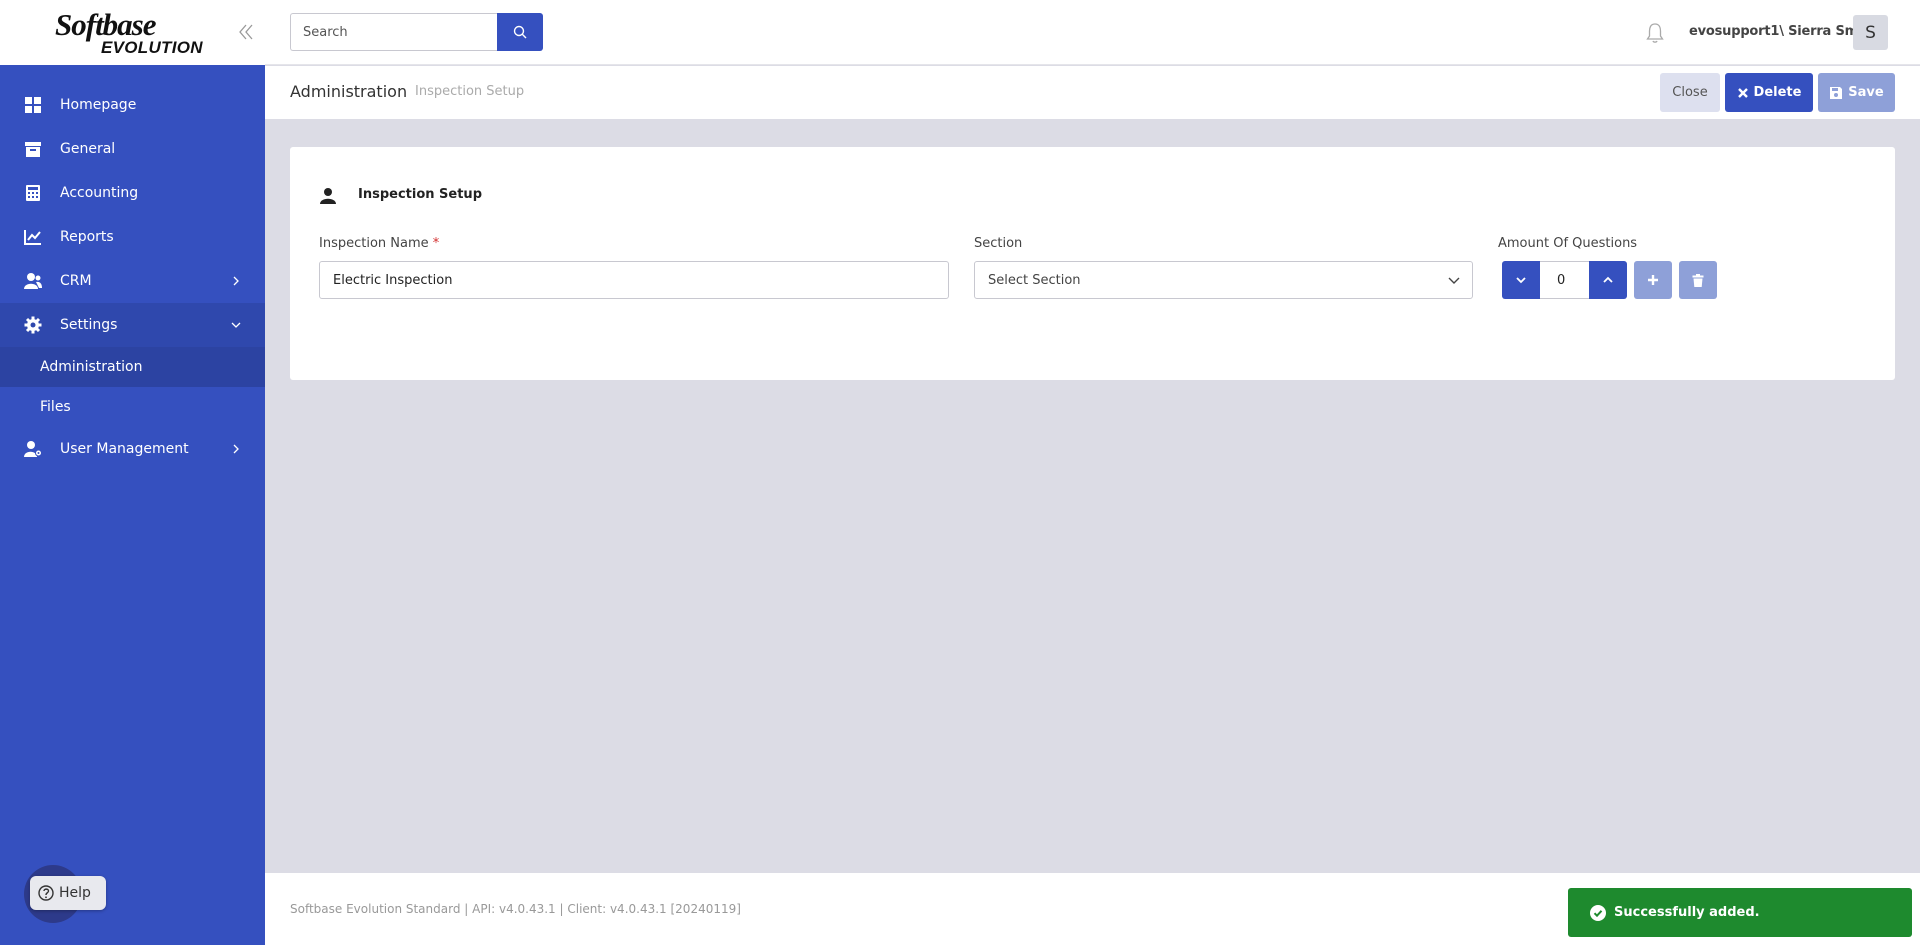  Describe the element at coordinates (33, 149) in the screenshot. I see `archive-icon` at that location.